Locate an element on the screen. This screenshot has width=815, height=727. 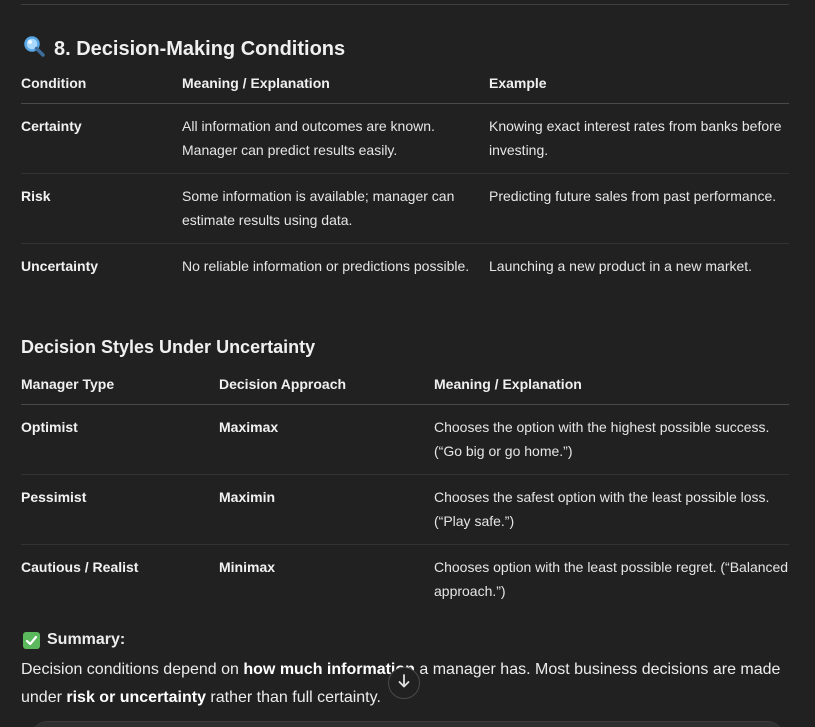
divider is located at coordinates (405, 4).